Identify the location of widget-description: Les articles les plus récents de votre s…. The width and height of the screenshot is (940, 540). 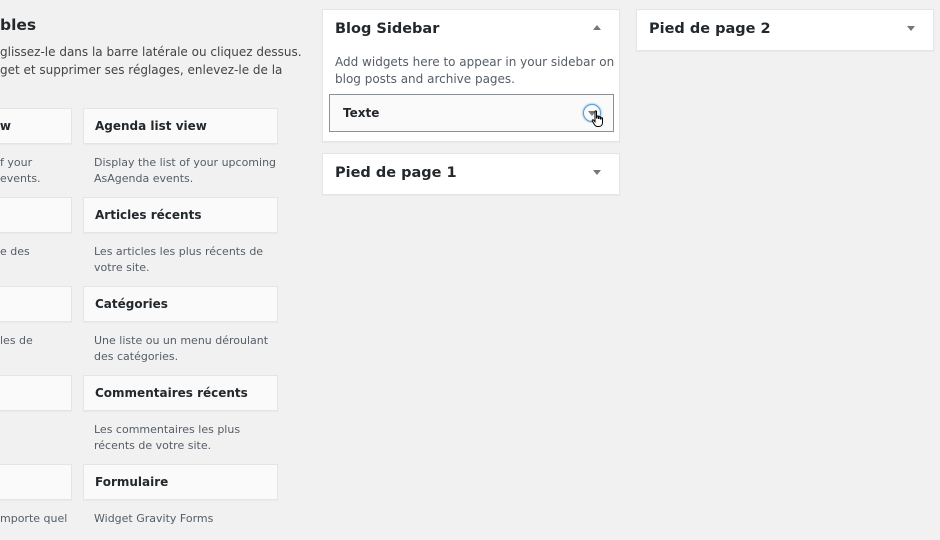
(178, 260).